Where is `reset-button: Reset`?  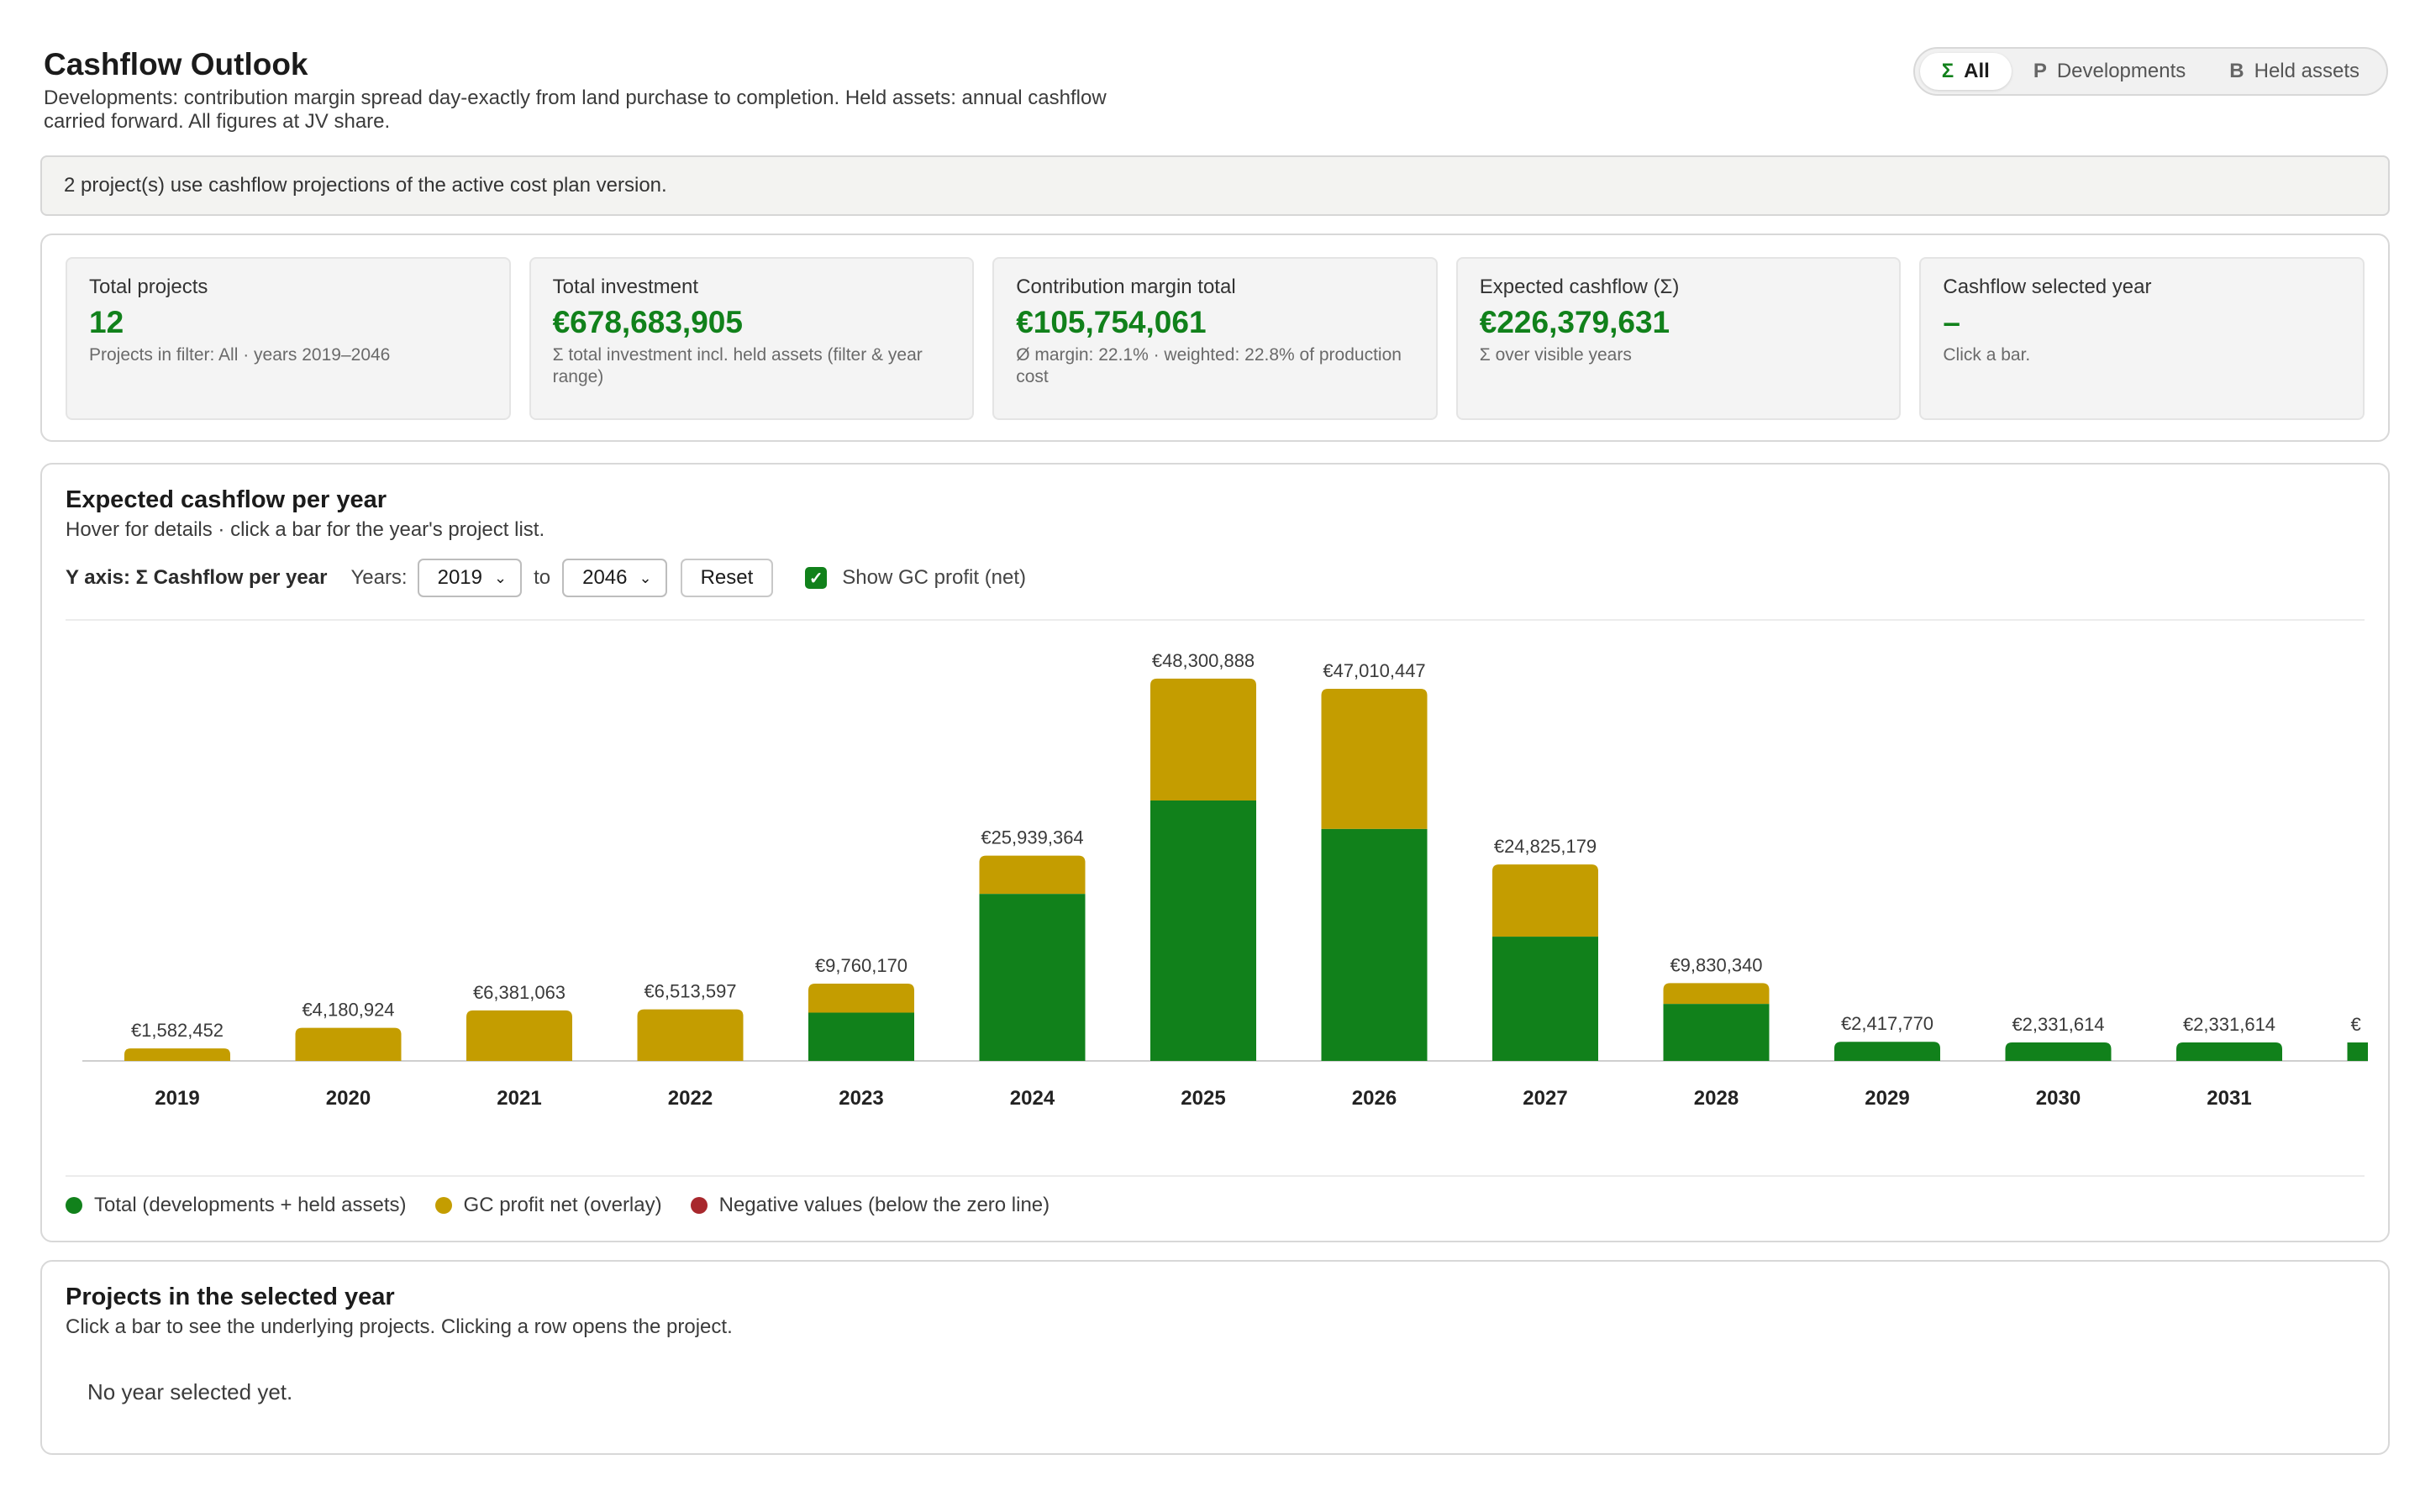 reset-button: Reset is located at coordinates (727, 578).